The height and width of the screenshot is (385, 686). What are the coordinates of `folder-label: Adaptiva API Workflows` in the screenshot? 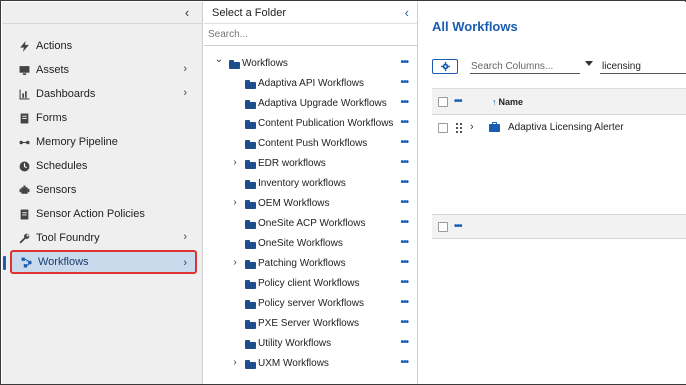 It's located at (311, 83).